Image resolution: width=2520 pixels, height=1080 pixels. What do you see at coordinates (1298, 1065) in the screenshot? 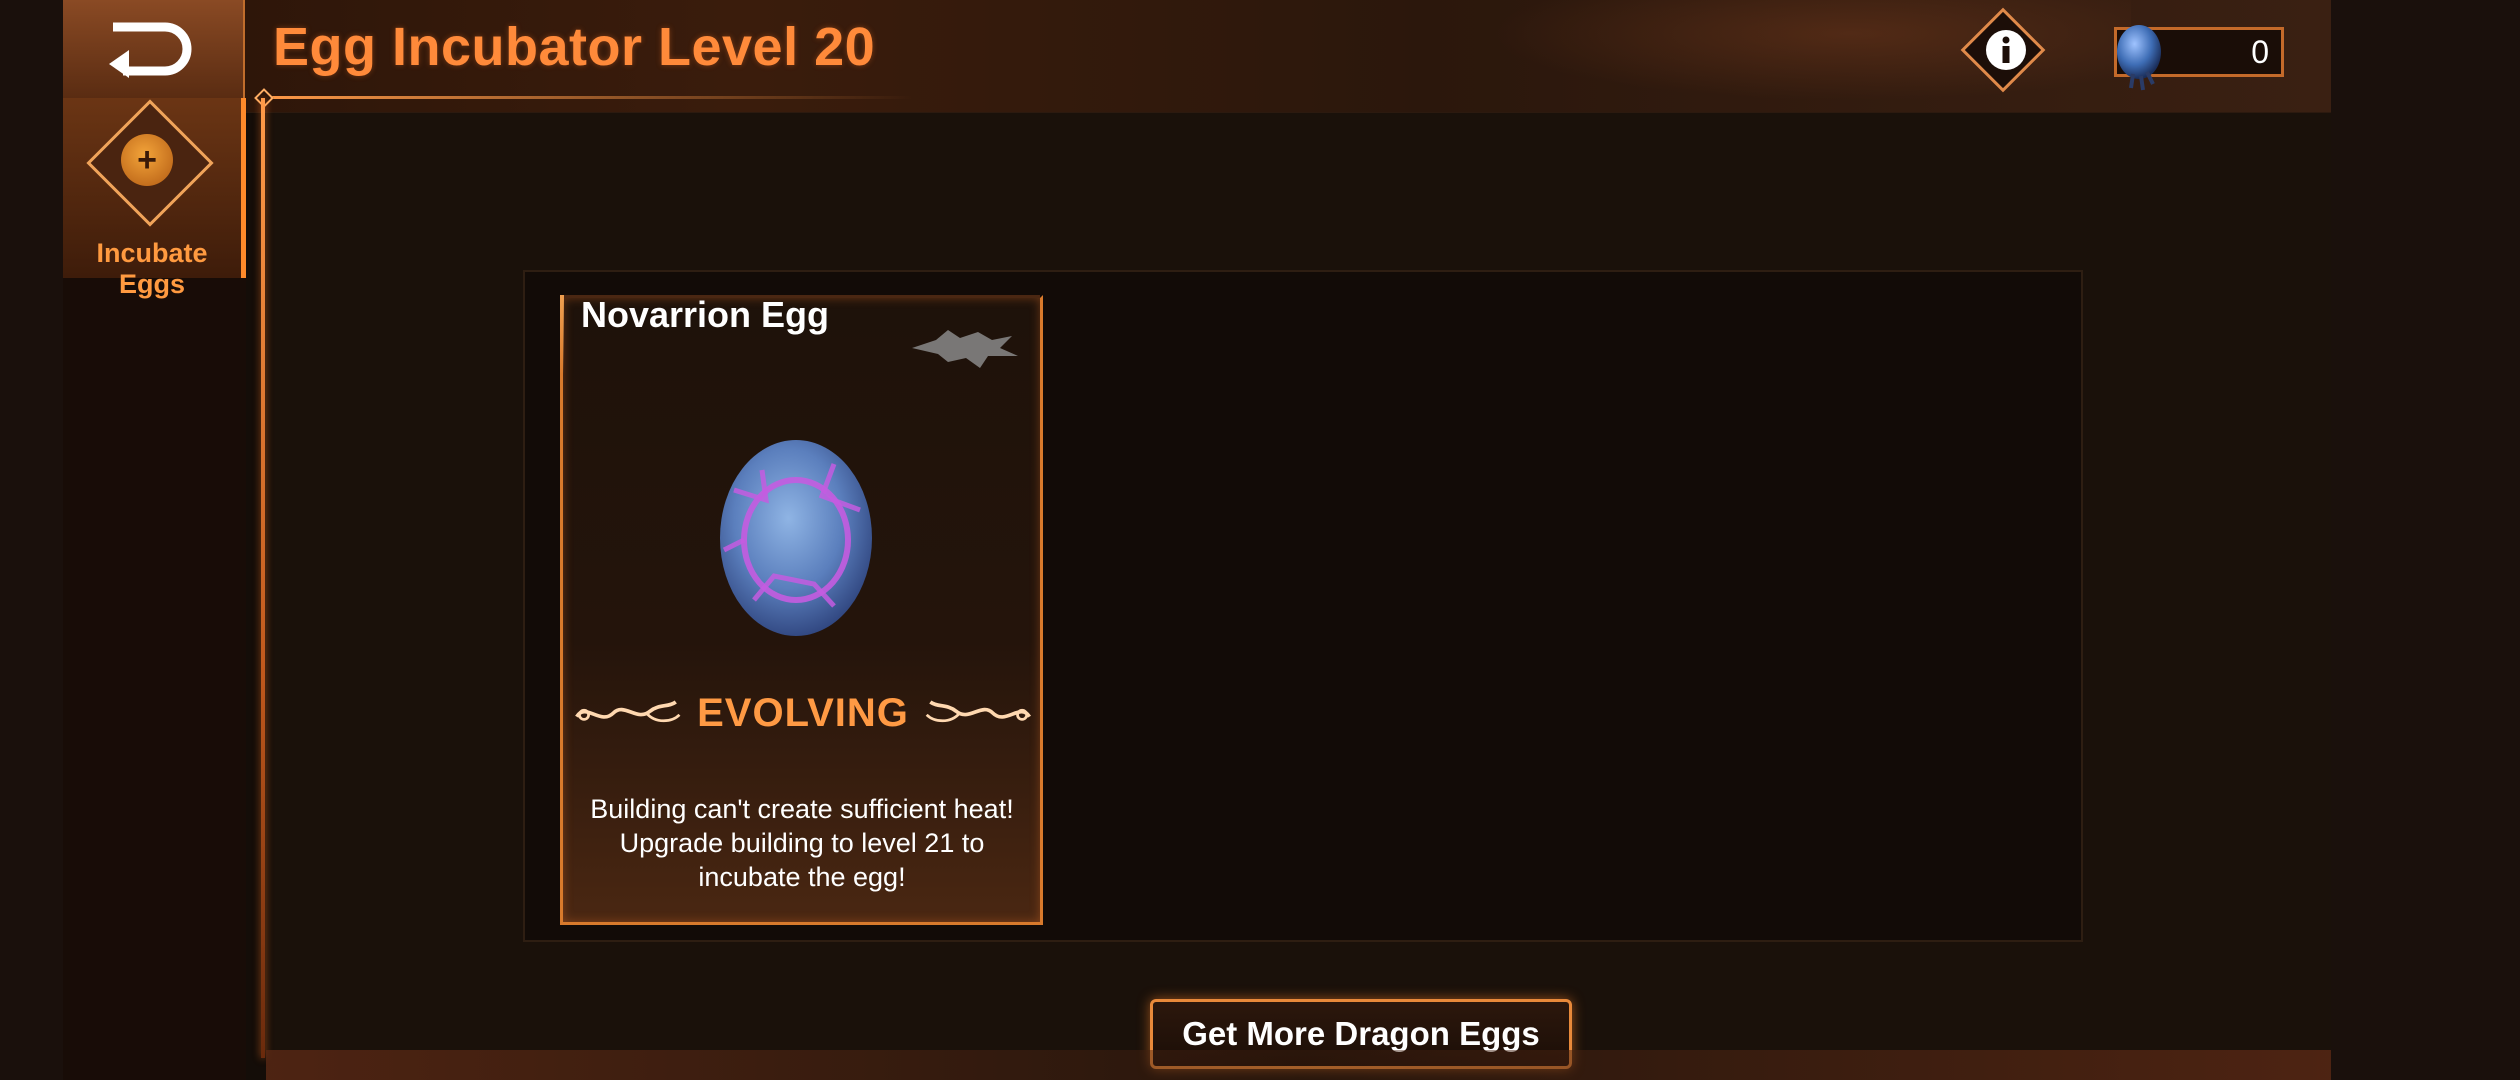
I see `bottom-decoration` at bounding box center [1298, 1065].